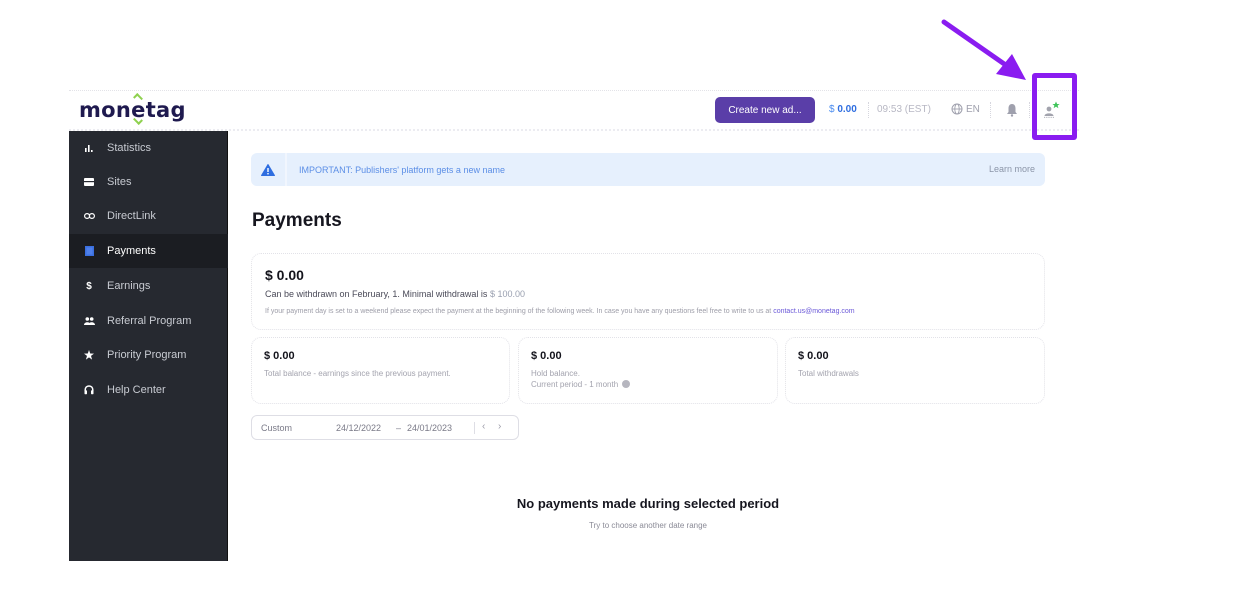  Describe the element at coordinates (1012, 110) in the screenshot. I see `bell-icon` at that location.